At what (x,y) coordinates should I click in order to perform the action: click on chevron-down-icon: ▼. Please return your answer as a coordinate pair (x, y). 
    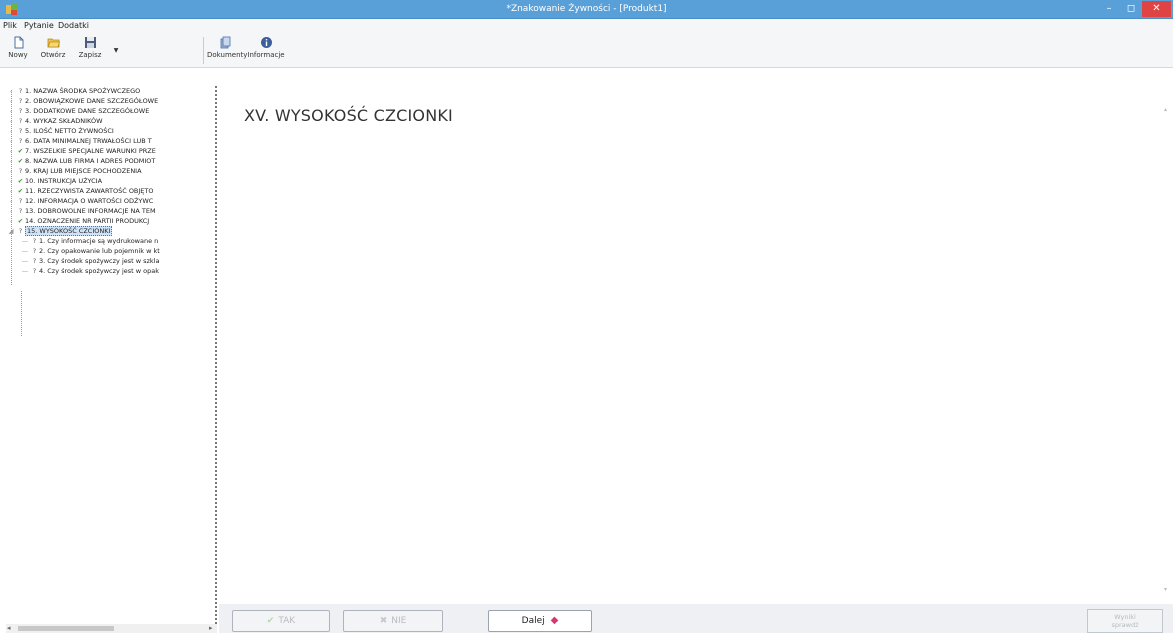
    Looking at the image, I should click on (116, 50).